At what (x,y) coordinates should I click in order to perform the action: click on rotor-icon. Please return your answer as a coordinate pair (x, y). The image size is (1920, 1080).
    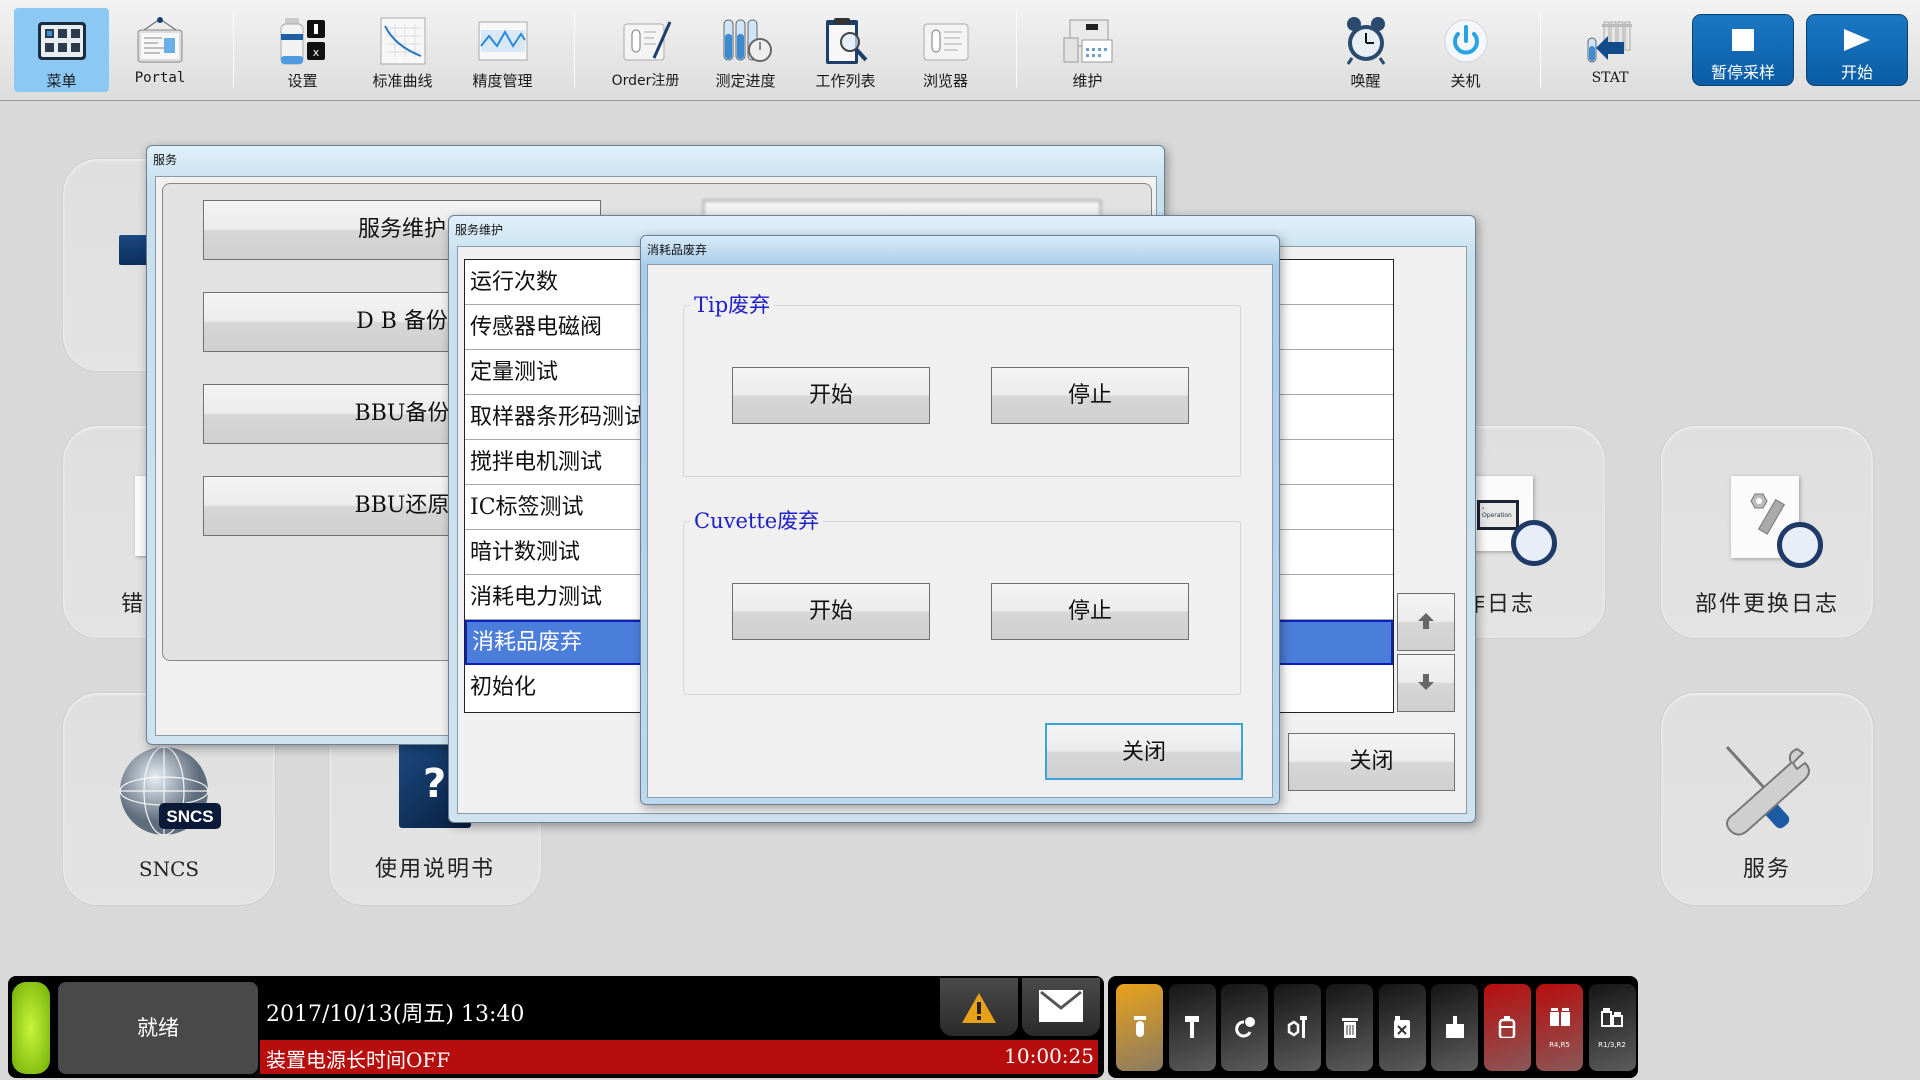
    Looking at the image, I should click on (1244, 1027).